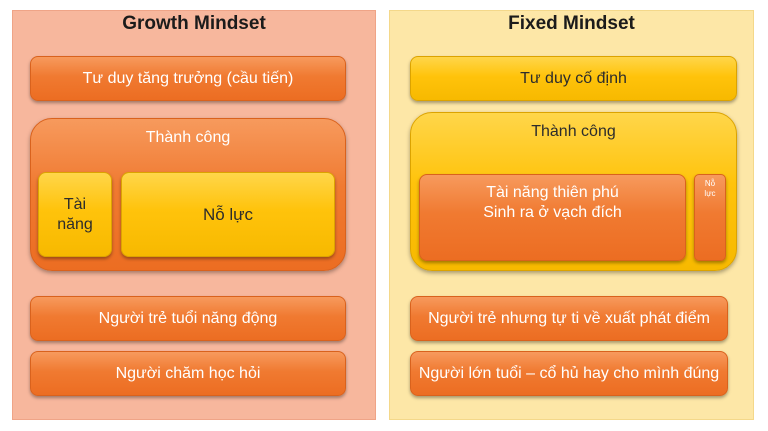 Image resolution: width=768 pixels, height=431 pixels. Describe the element at coordinates (573, 131) in the screenshot. I see `fixed-success-title: Thành công` at that location.